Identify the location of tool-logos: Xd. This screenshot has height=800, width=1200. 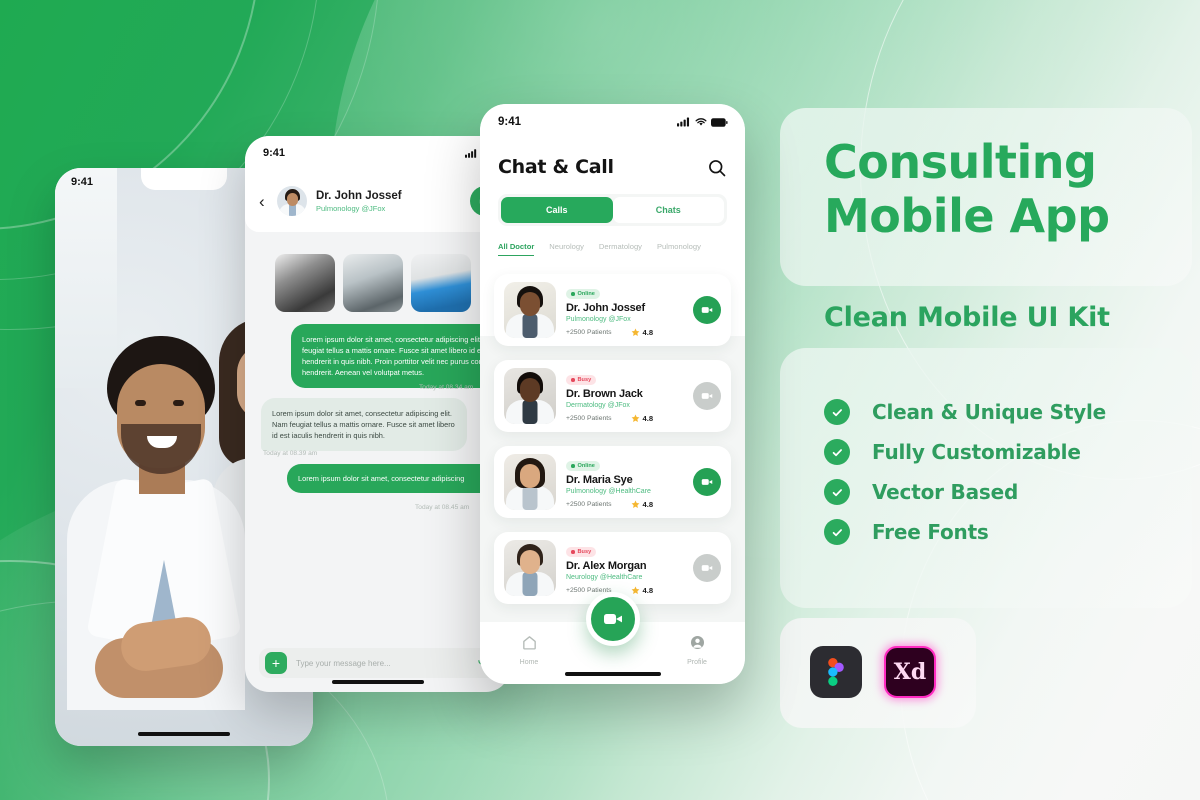
(873, 672).